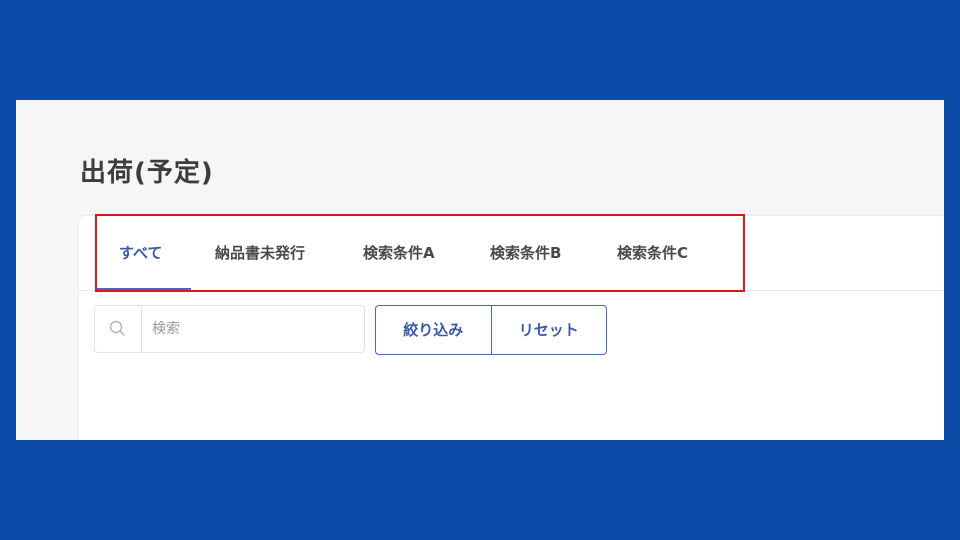  I want to click on reset-button: リセット, so click(548, 330).